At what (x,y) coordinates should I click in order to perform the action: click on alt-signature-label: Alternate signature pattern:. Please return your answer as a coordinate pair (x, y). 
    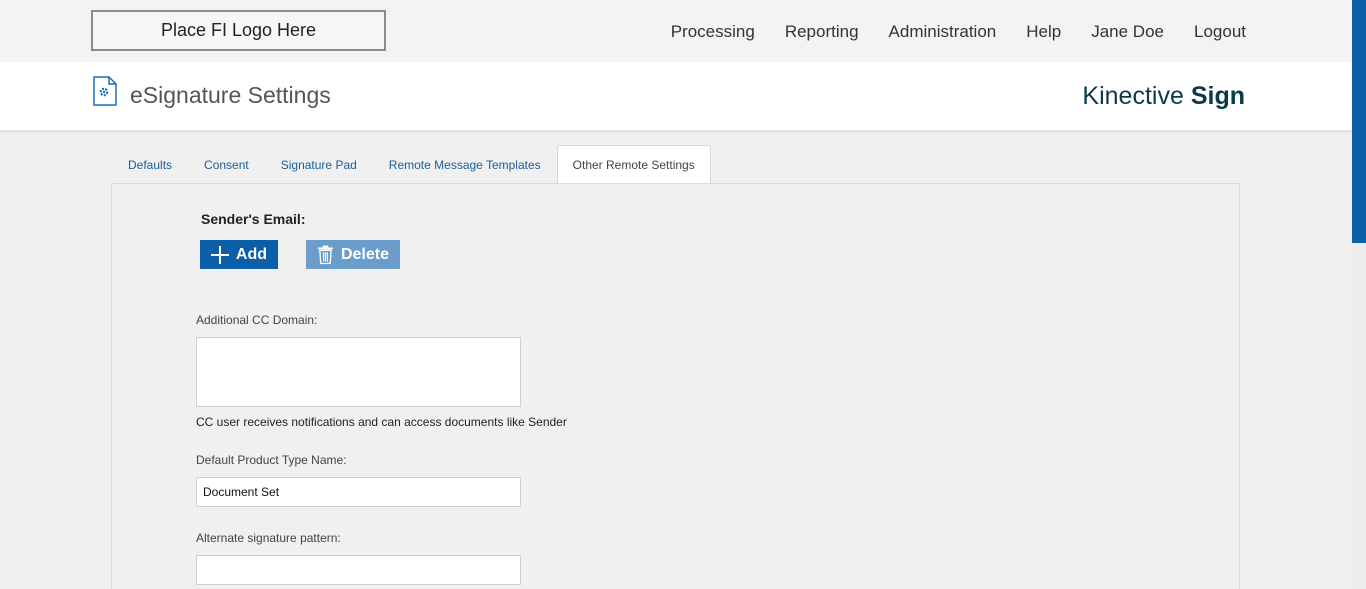
    Looking at the image, I should click on (268, 538).